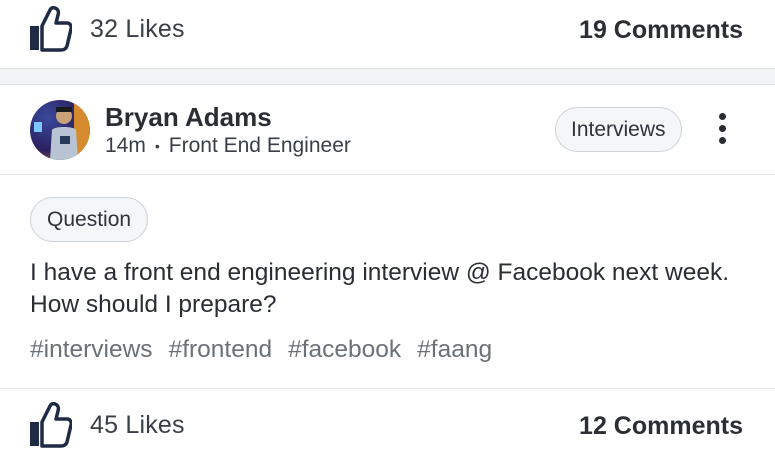 The image size is (775, 450). I want to click on comments-link: 12 Comments, so click(661, 426).